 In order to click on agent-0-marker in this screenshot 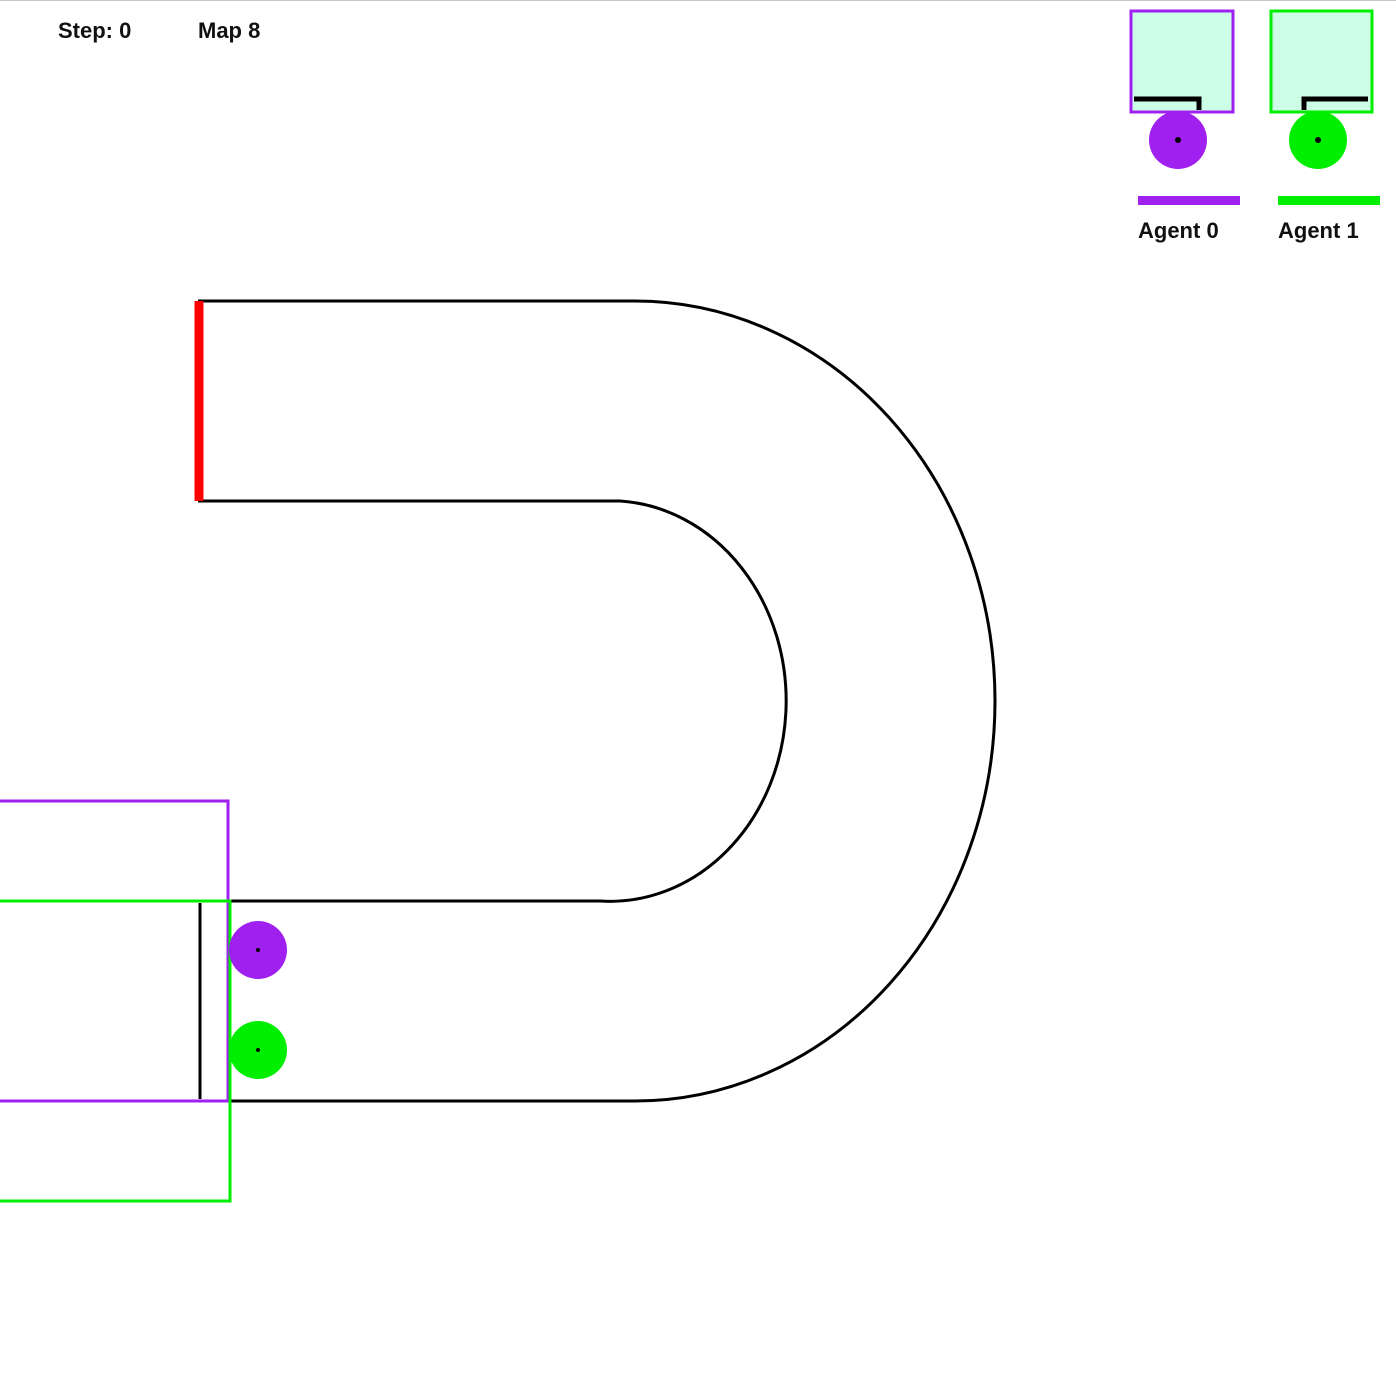, I will do `click(258, 950)`.